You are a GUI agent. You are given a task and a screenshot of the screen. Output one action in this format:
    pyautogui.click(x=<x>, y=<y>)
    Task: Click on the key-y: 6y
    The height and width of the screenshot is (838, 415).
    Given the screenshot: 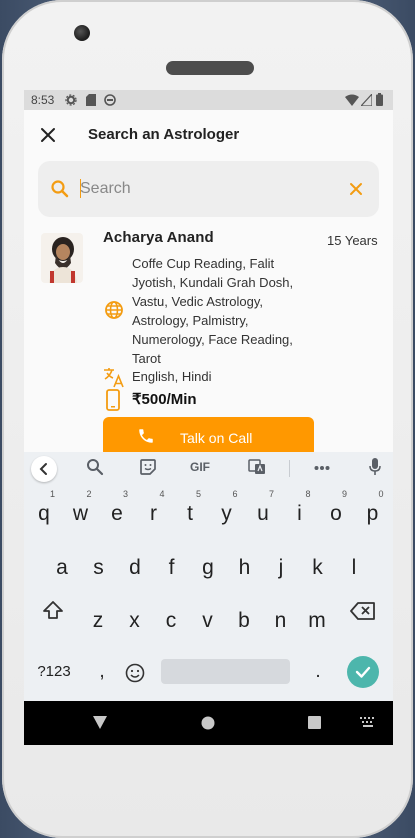 What is the action you would take?
    pyautogui.click(x=227, y=513)
    